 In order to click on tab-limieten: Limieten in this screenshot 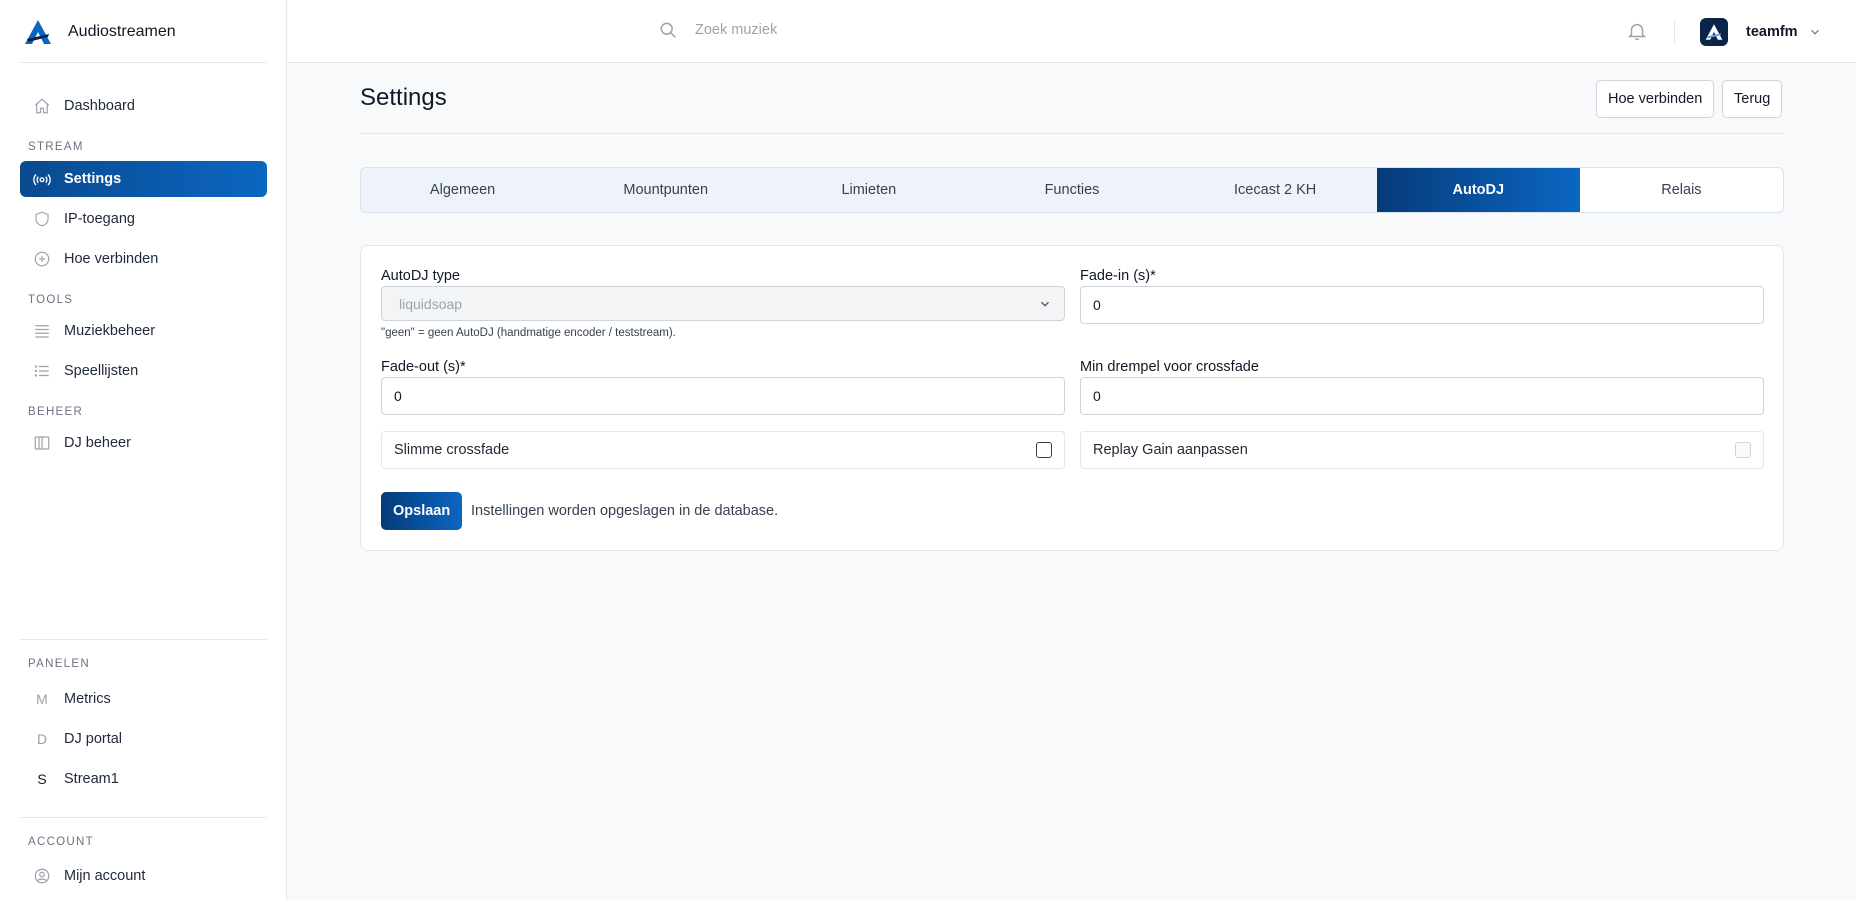, I will do `click(868, 190)`.